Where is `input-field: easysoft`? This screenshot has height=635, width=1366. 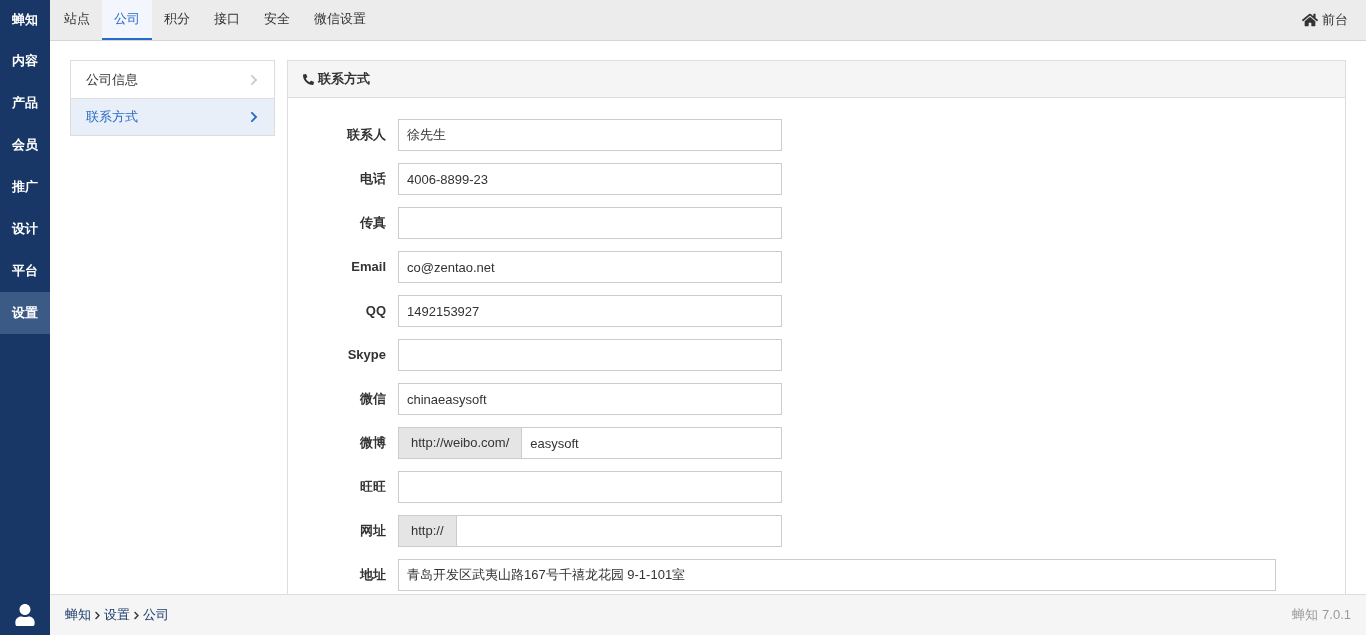
input-field: easysoft is located at coordinates (652, 443).